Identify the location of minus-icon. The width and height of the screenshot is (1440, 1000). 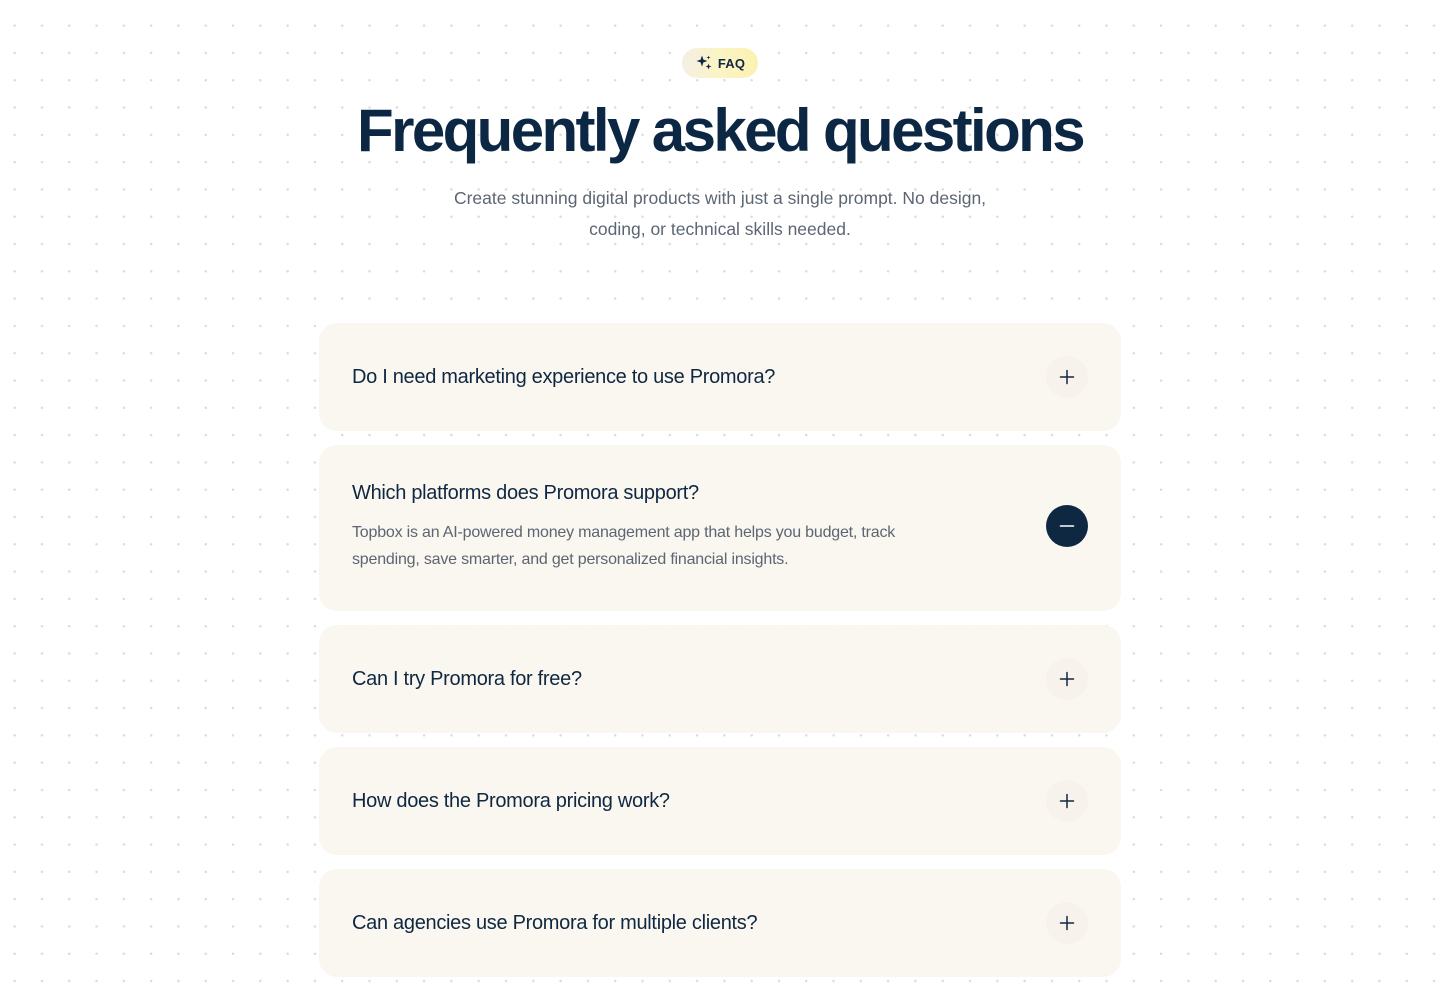
(1067, 526).